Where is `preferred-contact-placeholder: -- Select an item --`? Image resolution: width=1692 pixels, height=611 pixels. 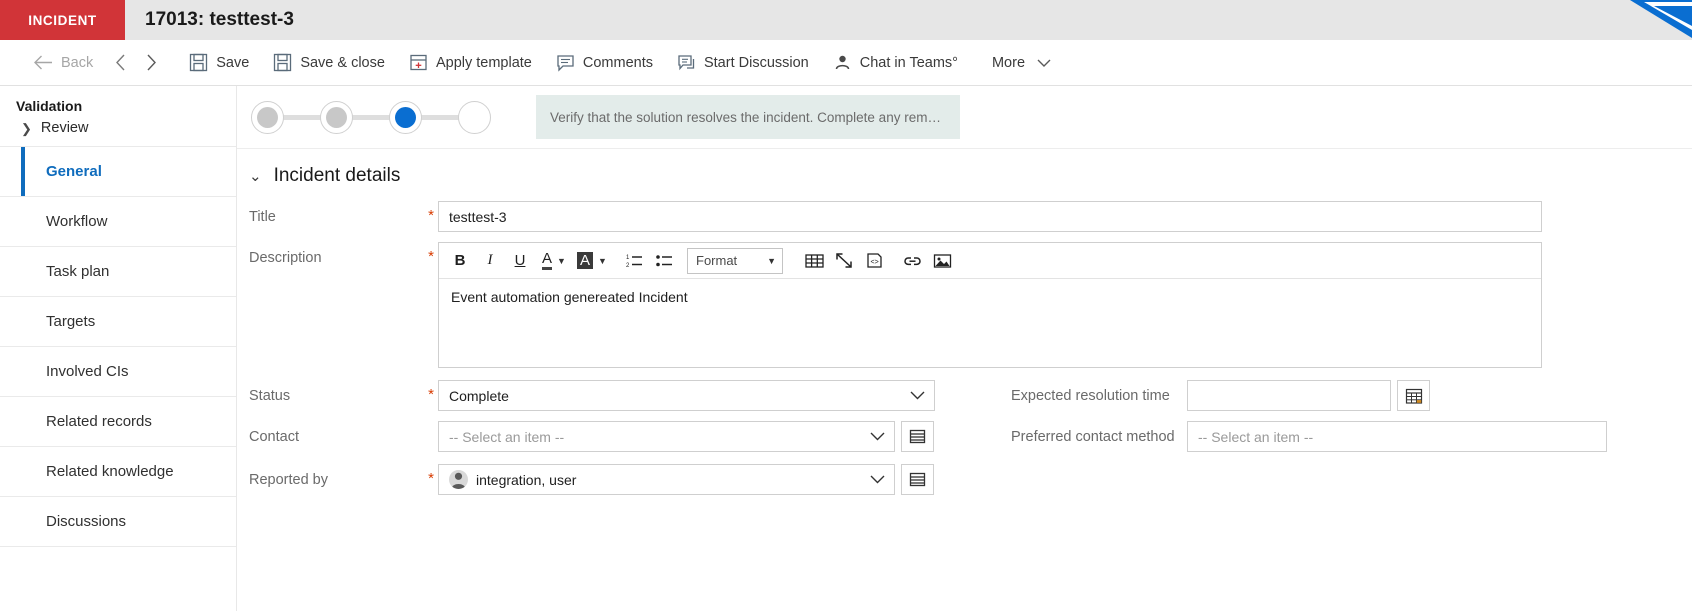
preferred-contact-placeholder: -- Select an item -- is located at coordinates (1256, 436).